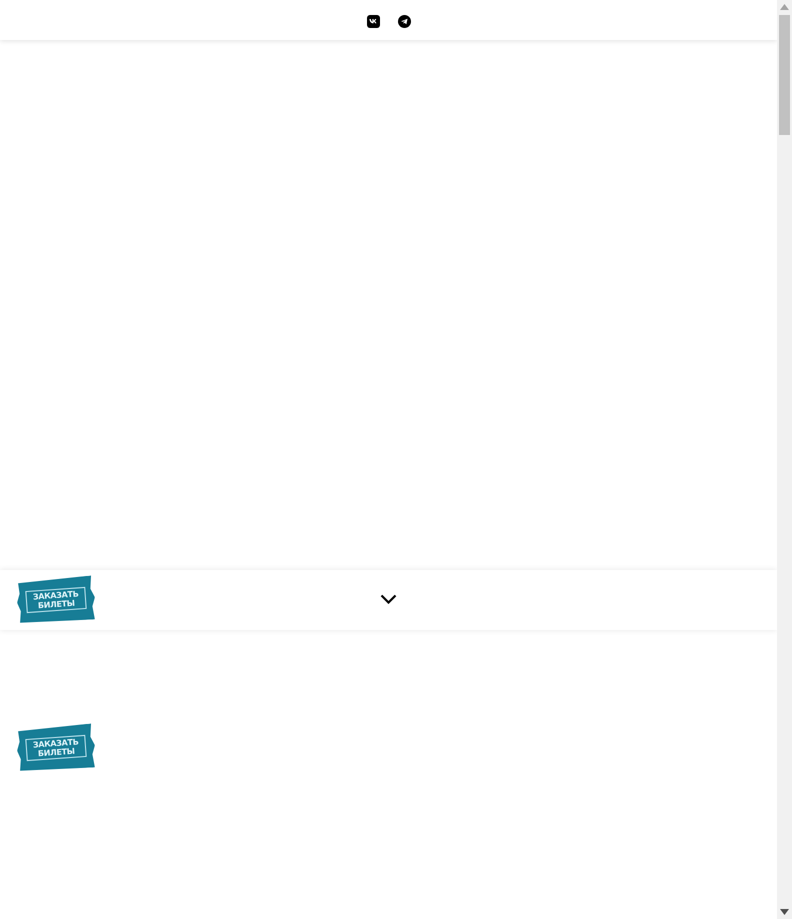 The image size is (792, 919). I want to click on scroll-down-icon, so click(784, 912).